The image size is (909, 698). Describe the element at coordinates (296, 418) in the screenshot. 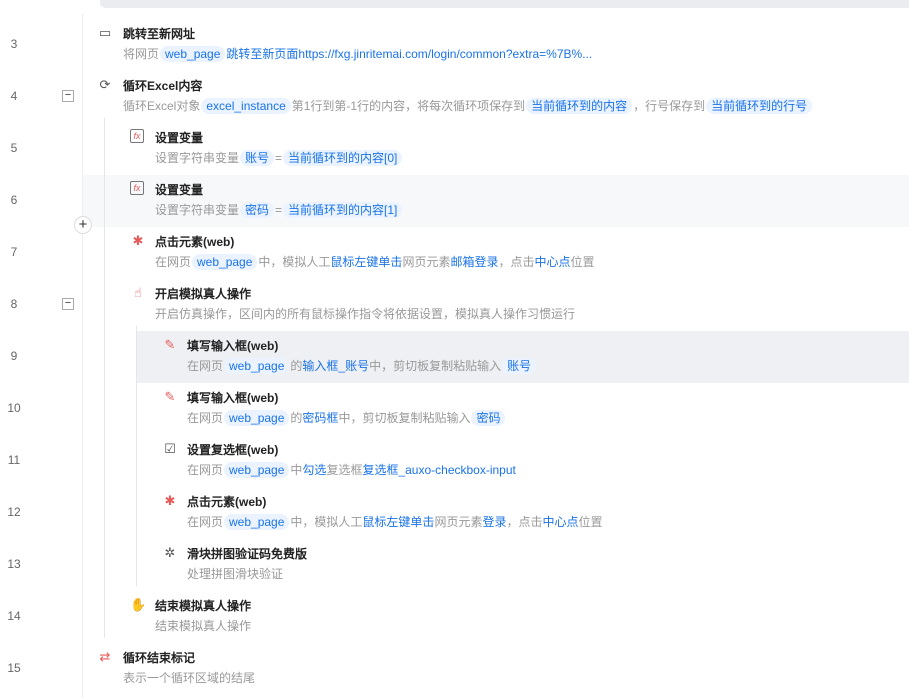

I see `desc-text: 的` at that location.